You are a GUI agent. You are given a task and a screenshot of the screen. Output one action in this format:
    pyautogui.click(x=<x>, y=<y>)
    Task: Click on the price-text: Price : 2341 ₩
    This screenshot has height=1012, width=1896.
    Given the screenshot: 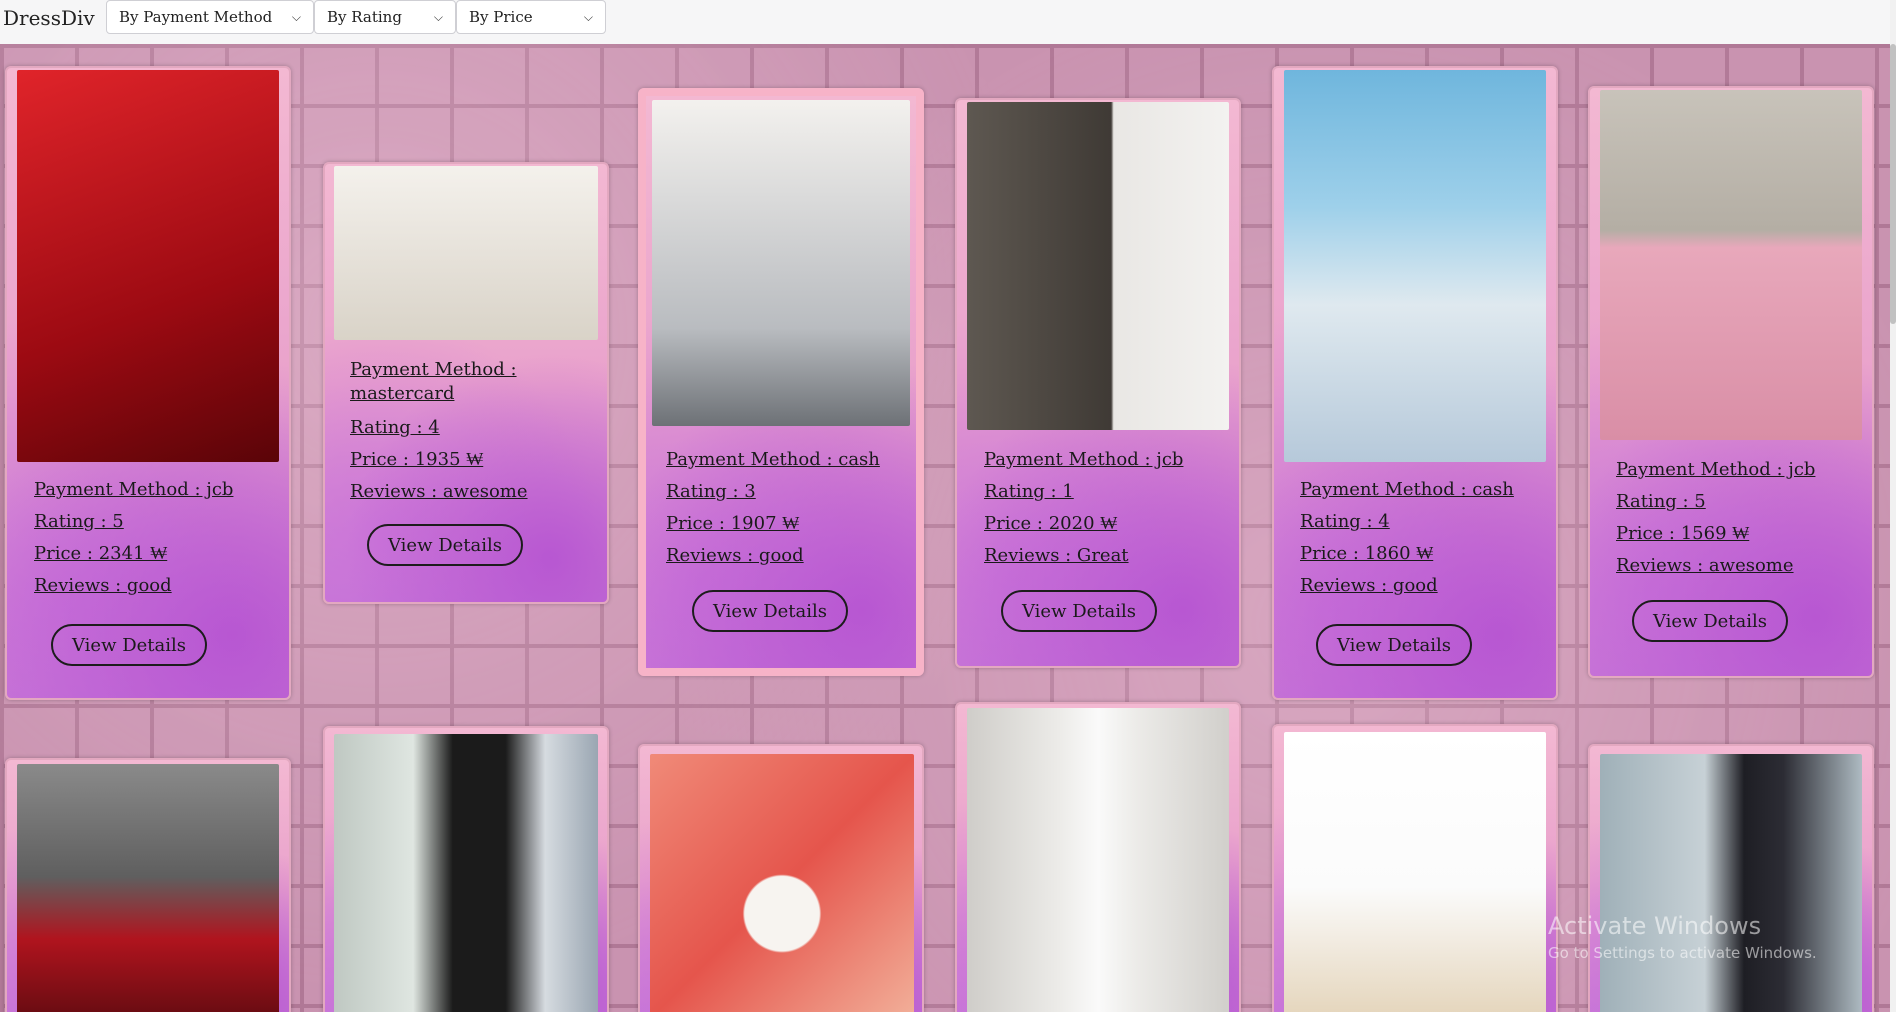 What is the action you would take?
    pyautogui.click(x=101, y=553)
    